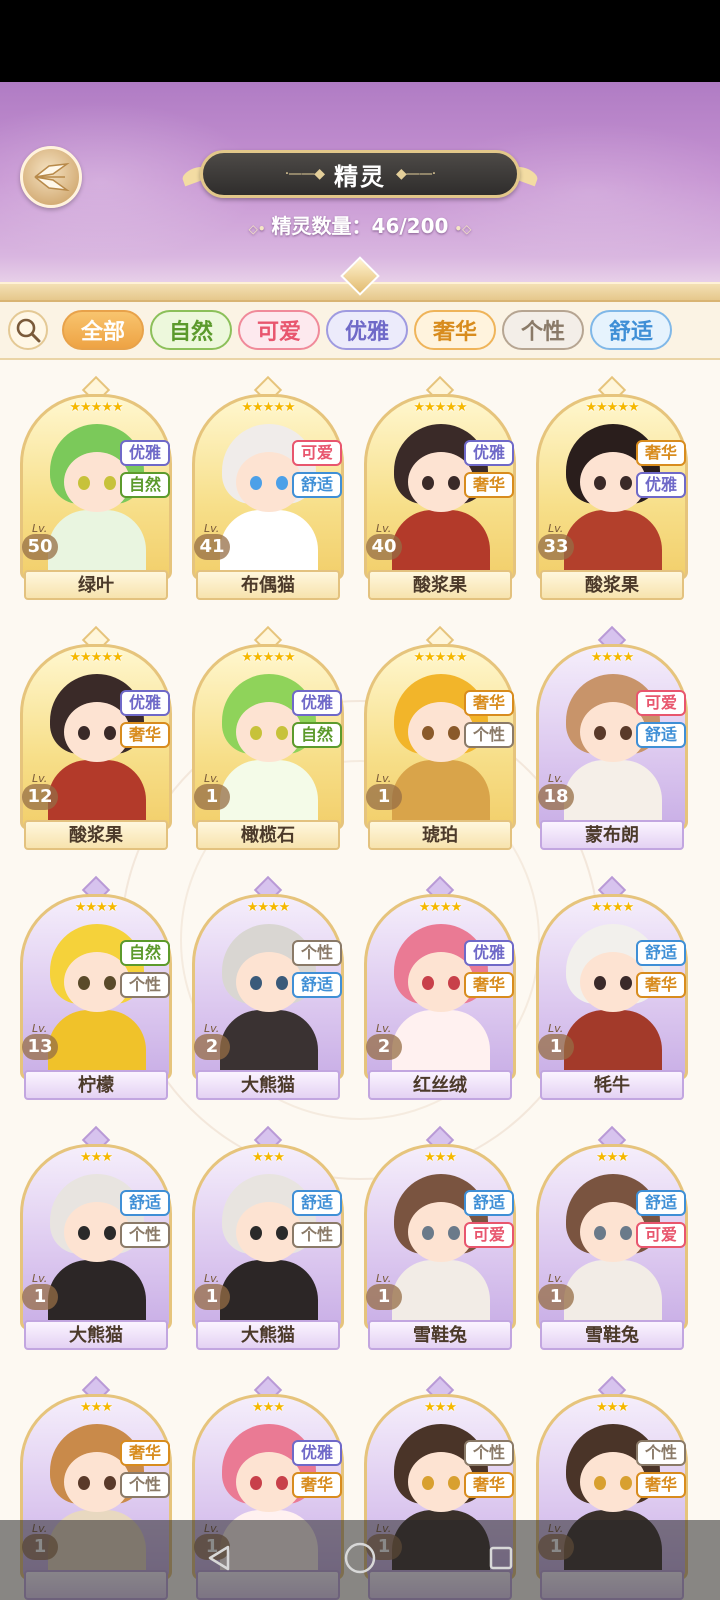 This screenshot has width=720, height=1600. What do you see at coordinates (455, 330) in the screenshot?
I see `filter-chip: 奢华` at bounding box center [455, 330].